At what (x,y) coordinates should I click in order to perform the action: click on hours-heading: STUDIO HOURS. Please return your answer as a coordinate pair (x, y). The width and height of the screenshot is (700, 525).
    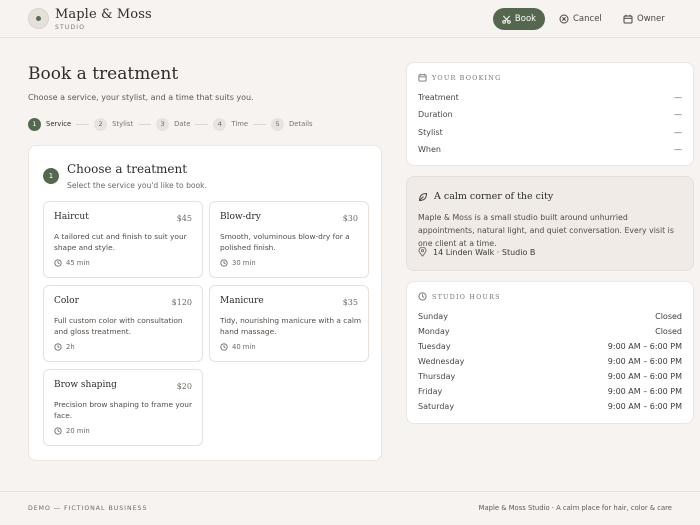
    Looking at the image, I should click on (459, 296).